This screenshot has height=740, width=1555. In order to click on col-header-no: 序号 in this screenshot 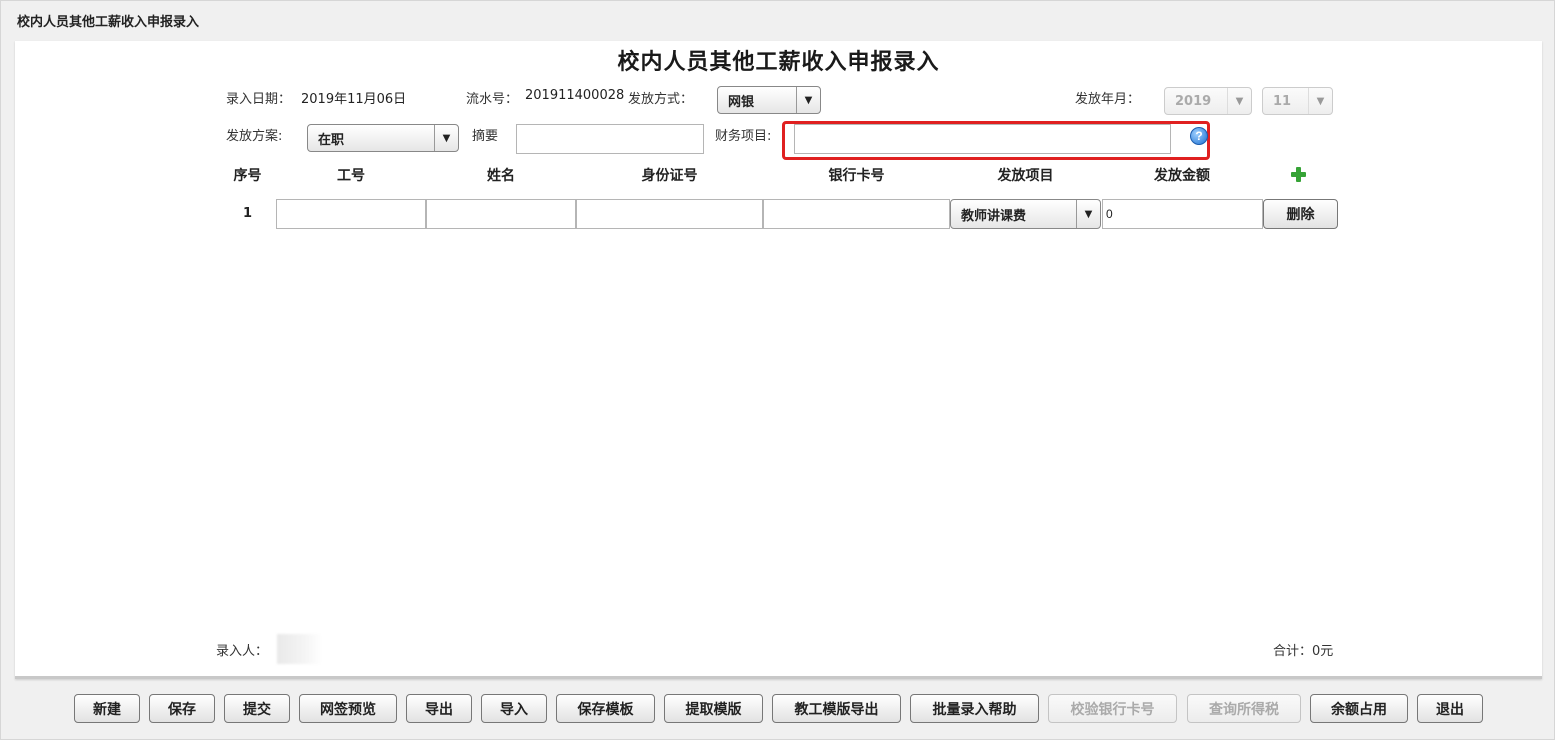, I will do `click(247, 176)`.